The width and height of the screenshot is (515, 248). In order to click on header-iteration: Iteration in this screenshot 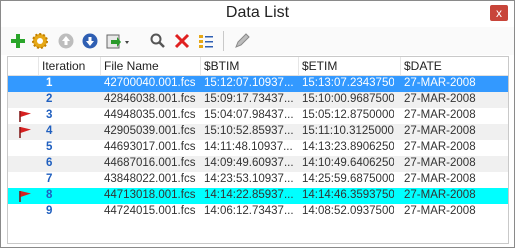, I will do `click(63, 66)`.